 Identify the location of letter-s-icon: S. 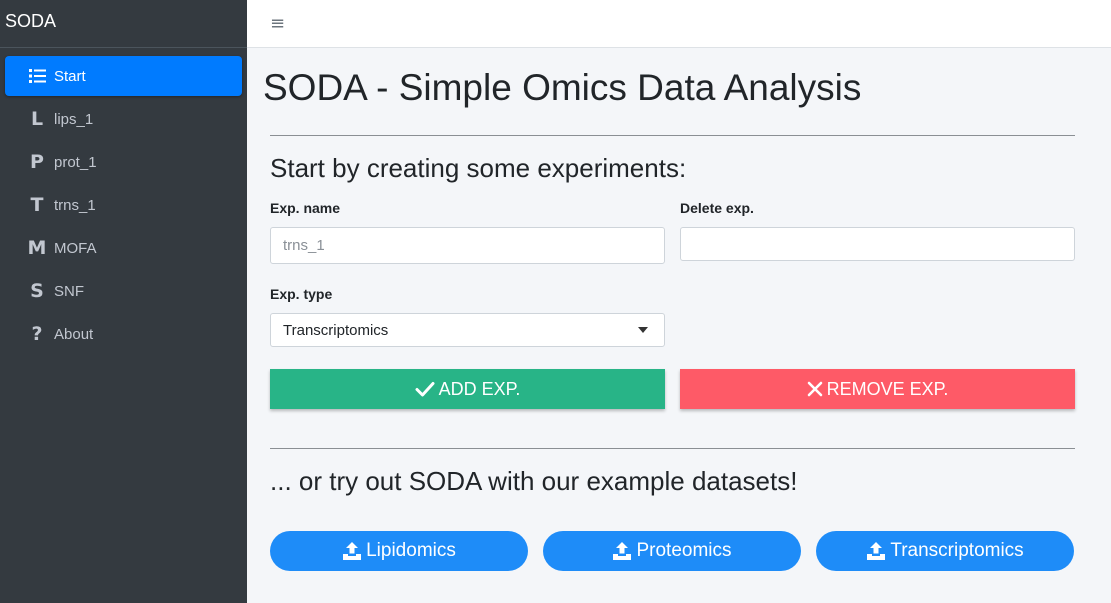
(37, 291).